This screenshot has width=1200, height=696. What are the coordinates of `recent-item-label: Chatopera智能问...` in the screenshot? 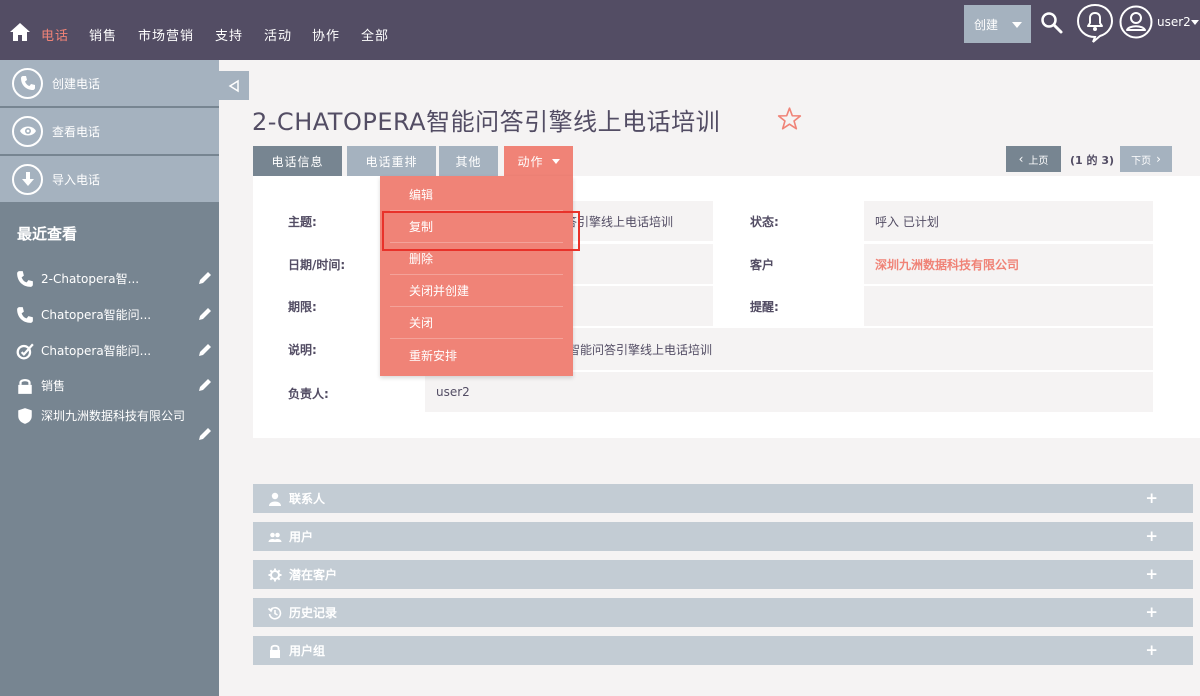 It's located at (96, 351).